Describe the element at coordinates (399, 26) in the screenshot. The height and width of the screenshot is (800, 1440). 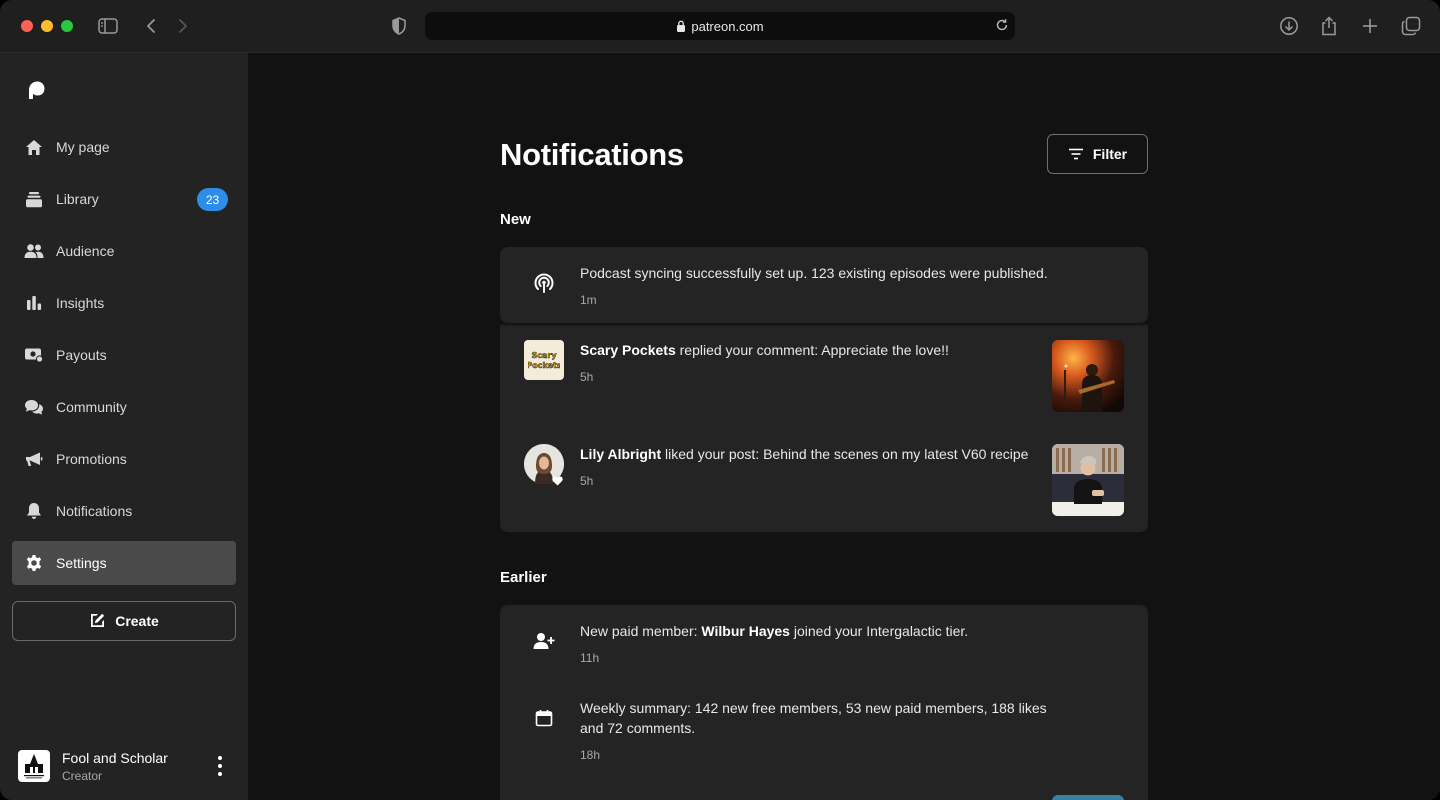
I see `privacy-shield-icon` at that location.